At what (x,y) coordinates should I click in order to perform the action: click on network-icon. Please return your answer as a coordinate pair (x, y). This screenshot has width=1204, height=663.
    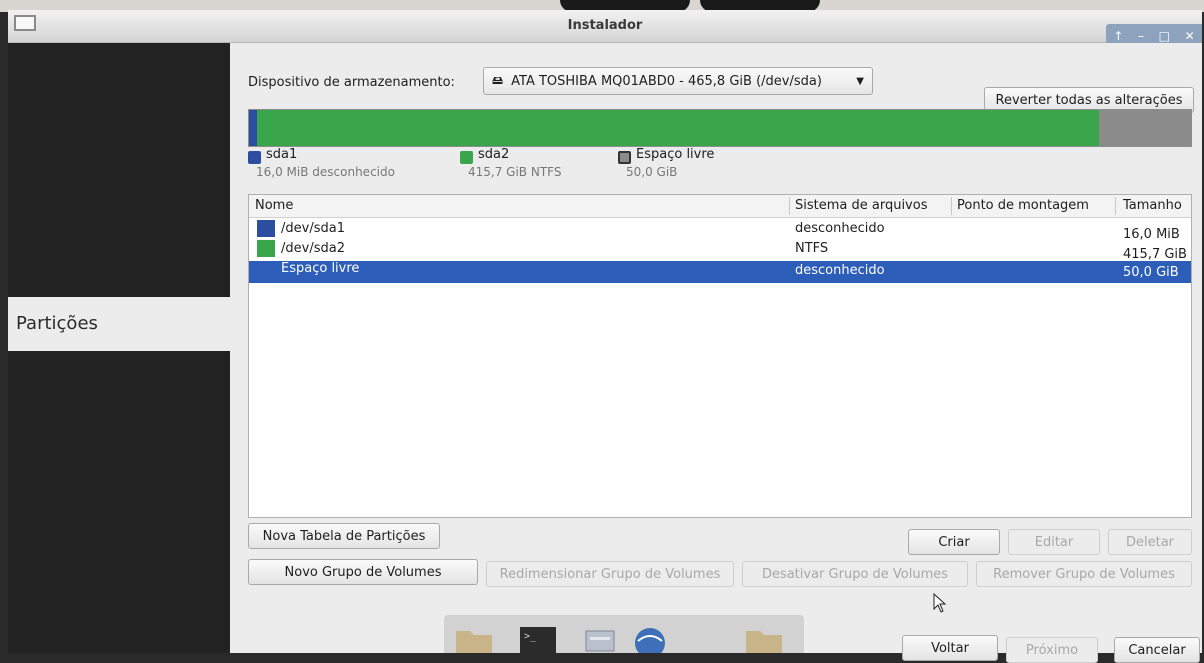
    Looking at the image, I should click on (650, 639).